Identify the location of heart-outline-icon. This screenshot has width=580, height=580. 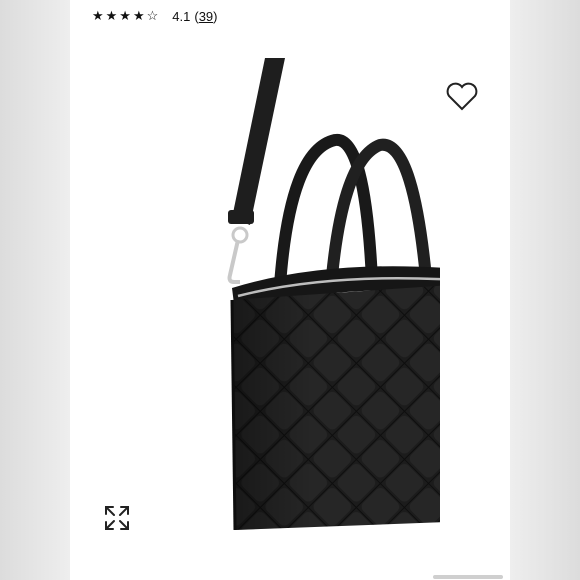
(462, 96).